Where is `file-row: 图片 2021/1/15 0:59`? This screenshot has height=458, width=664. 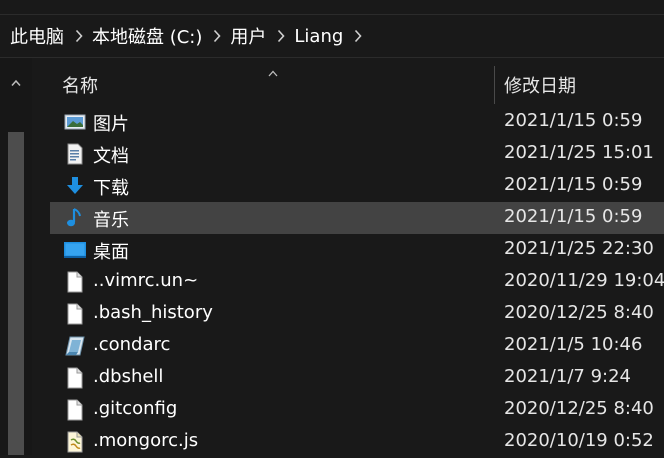
file-row: 图片 2021/1/15 0:59 is located at coordinates (357, 122).